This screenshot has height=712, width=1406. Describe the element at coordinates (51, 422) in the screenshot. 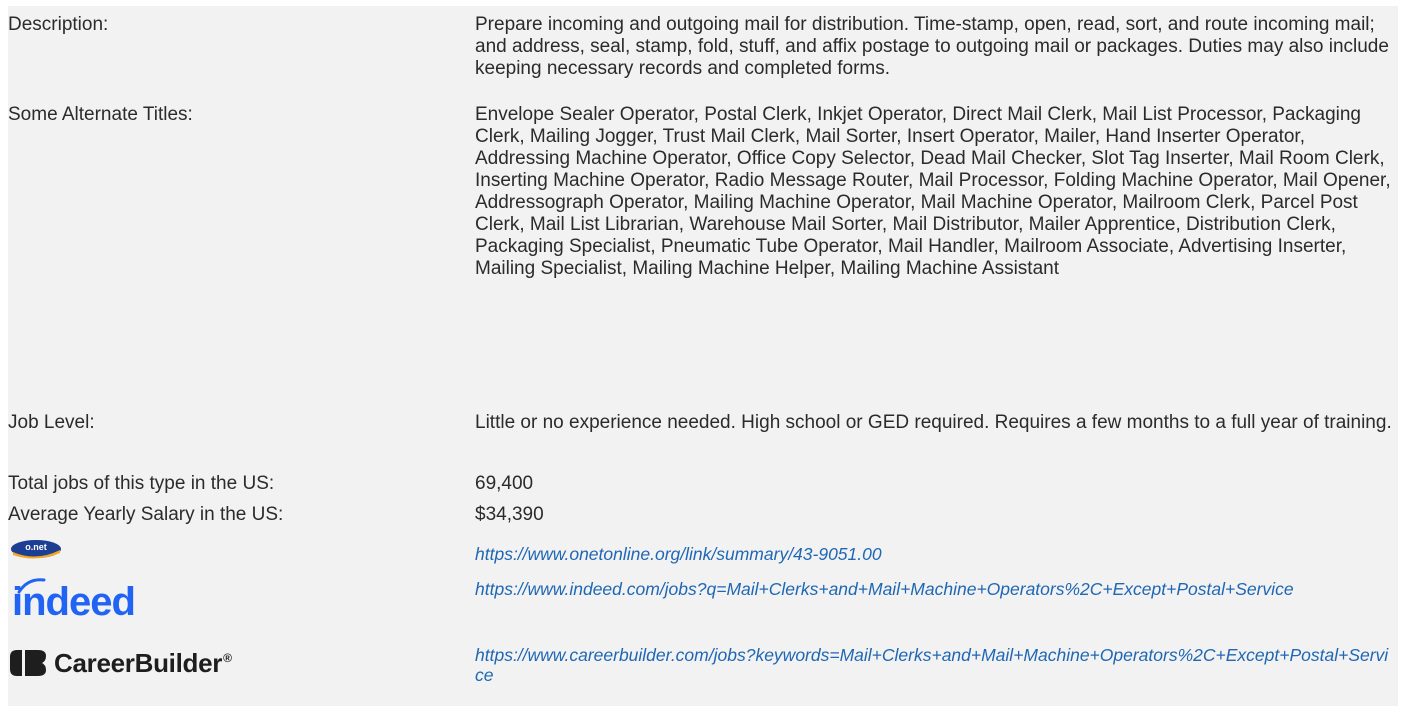

I see `job-level-label: Job Level:` at that location.